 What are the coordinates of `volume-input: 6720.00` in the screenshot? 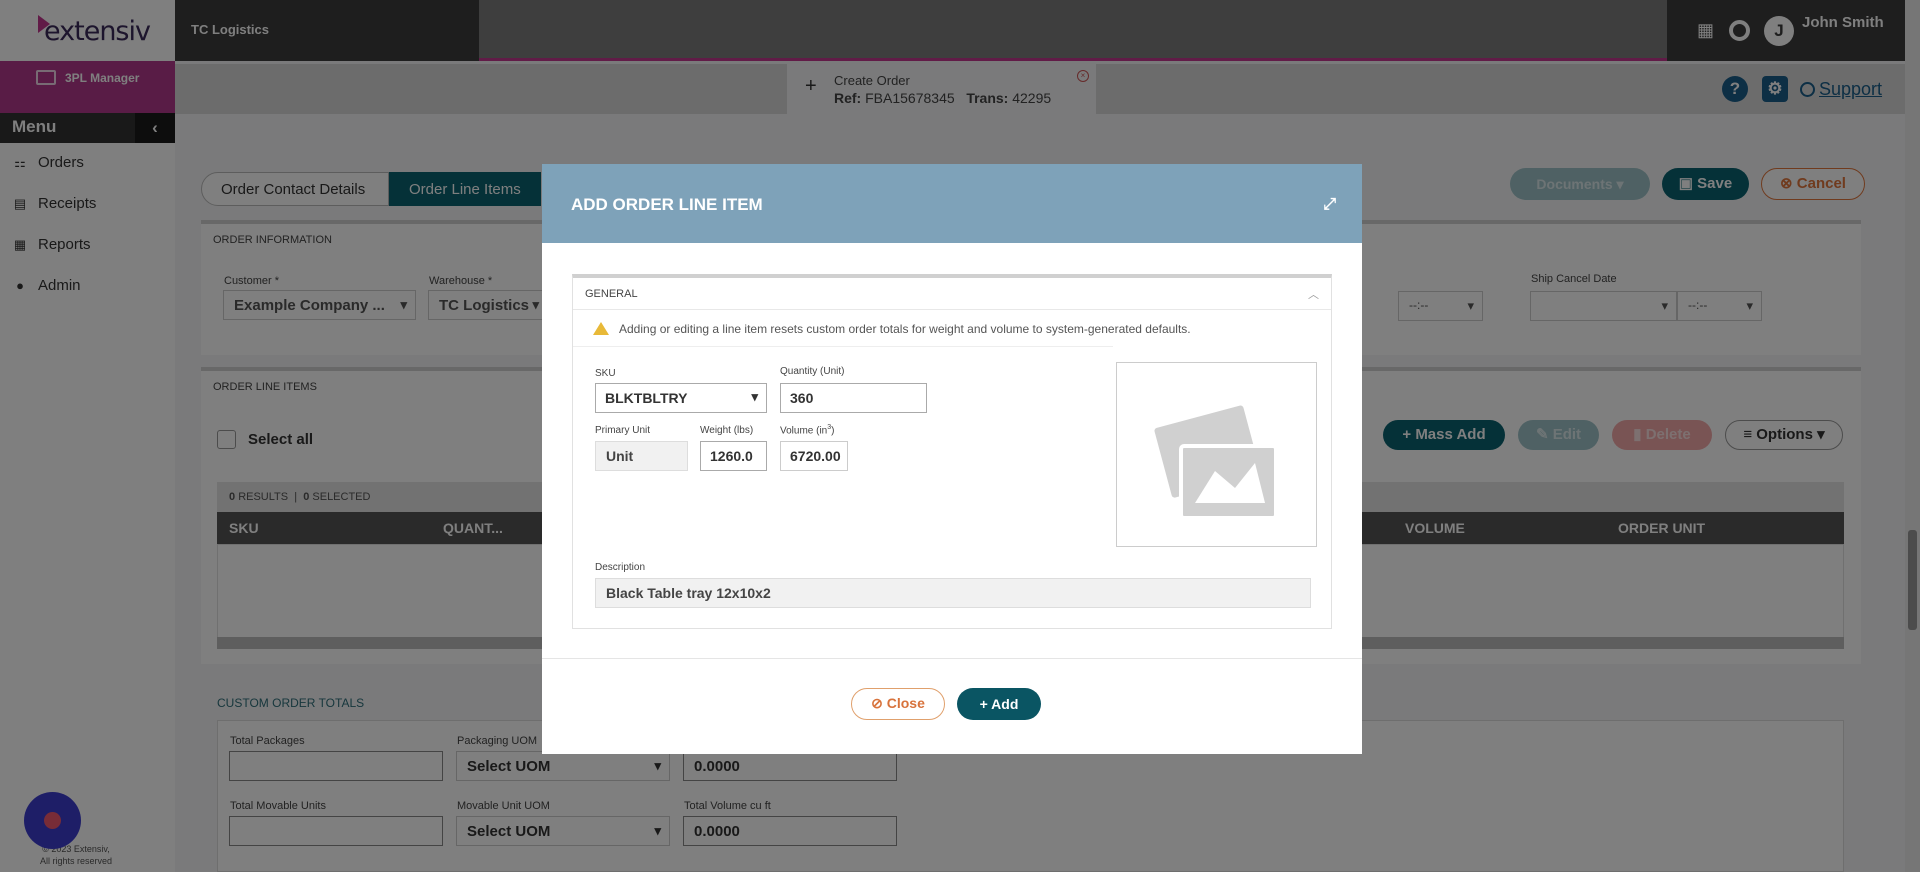 It's located at (814, 456).